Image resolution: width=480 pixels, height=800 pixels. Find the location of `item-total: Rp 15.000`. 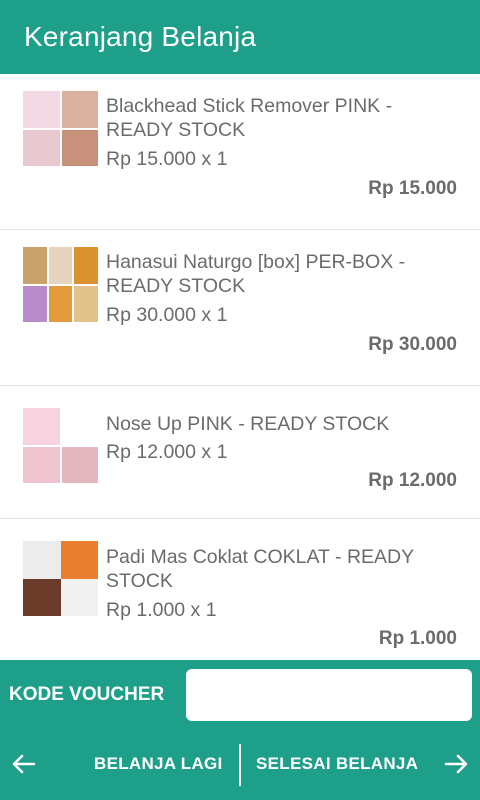

item-total: Rp 15.000 is located at coordinates (412, 188).